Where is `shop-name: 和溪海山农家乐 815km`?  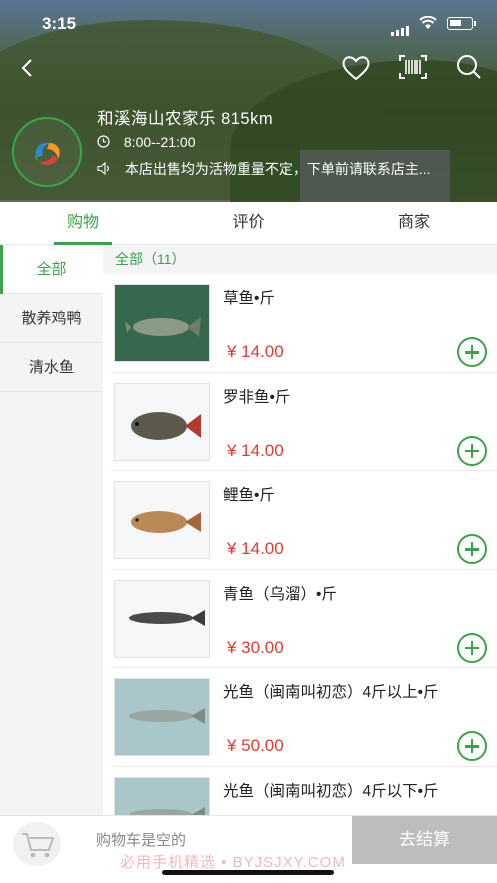 shop-name: 和溪海山农家乐 815km is located at coordinates (185, 119).